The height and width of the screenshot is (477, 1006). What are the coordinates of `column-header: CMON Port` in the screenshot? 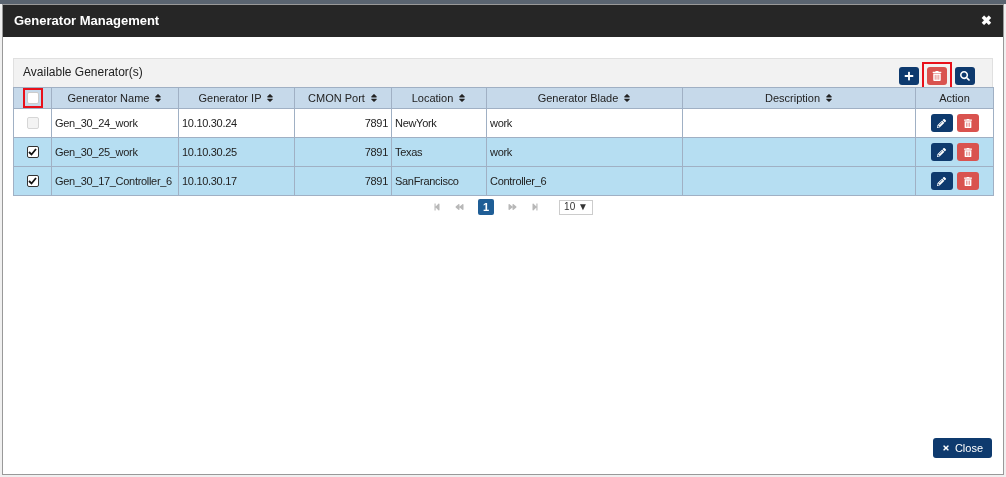 It's located at (343, 98).